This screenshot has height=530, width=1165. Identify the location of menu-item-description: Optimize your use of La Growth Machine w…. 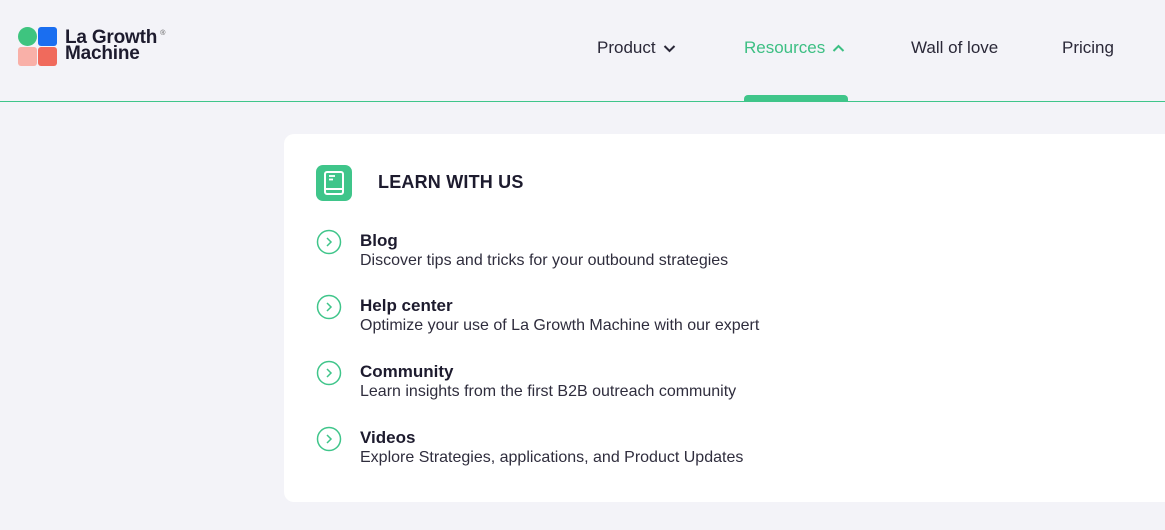
(560, 325).